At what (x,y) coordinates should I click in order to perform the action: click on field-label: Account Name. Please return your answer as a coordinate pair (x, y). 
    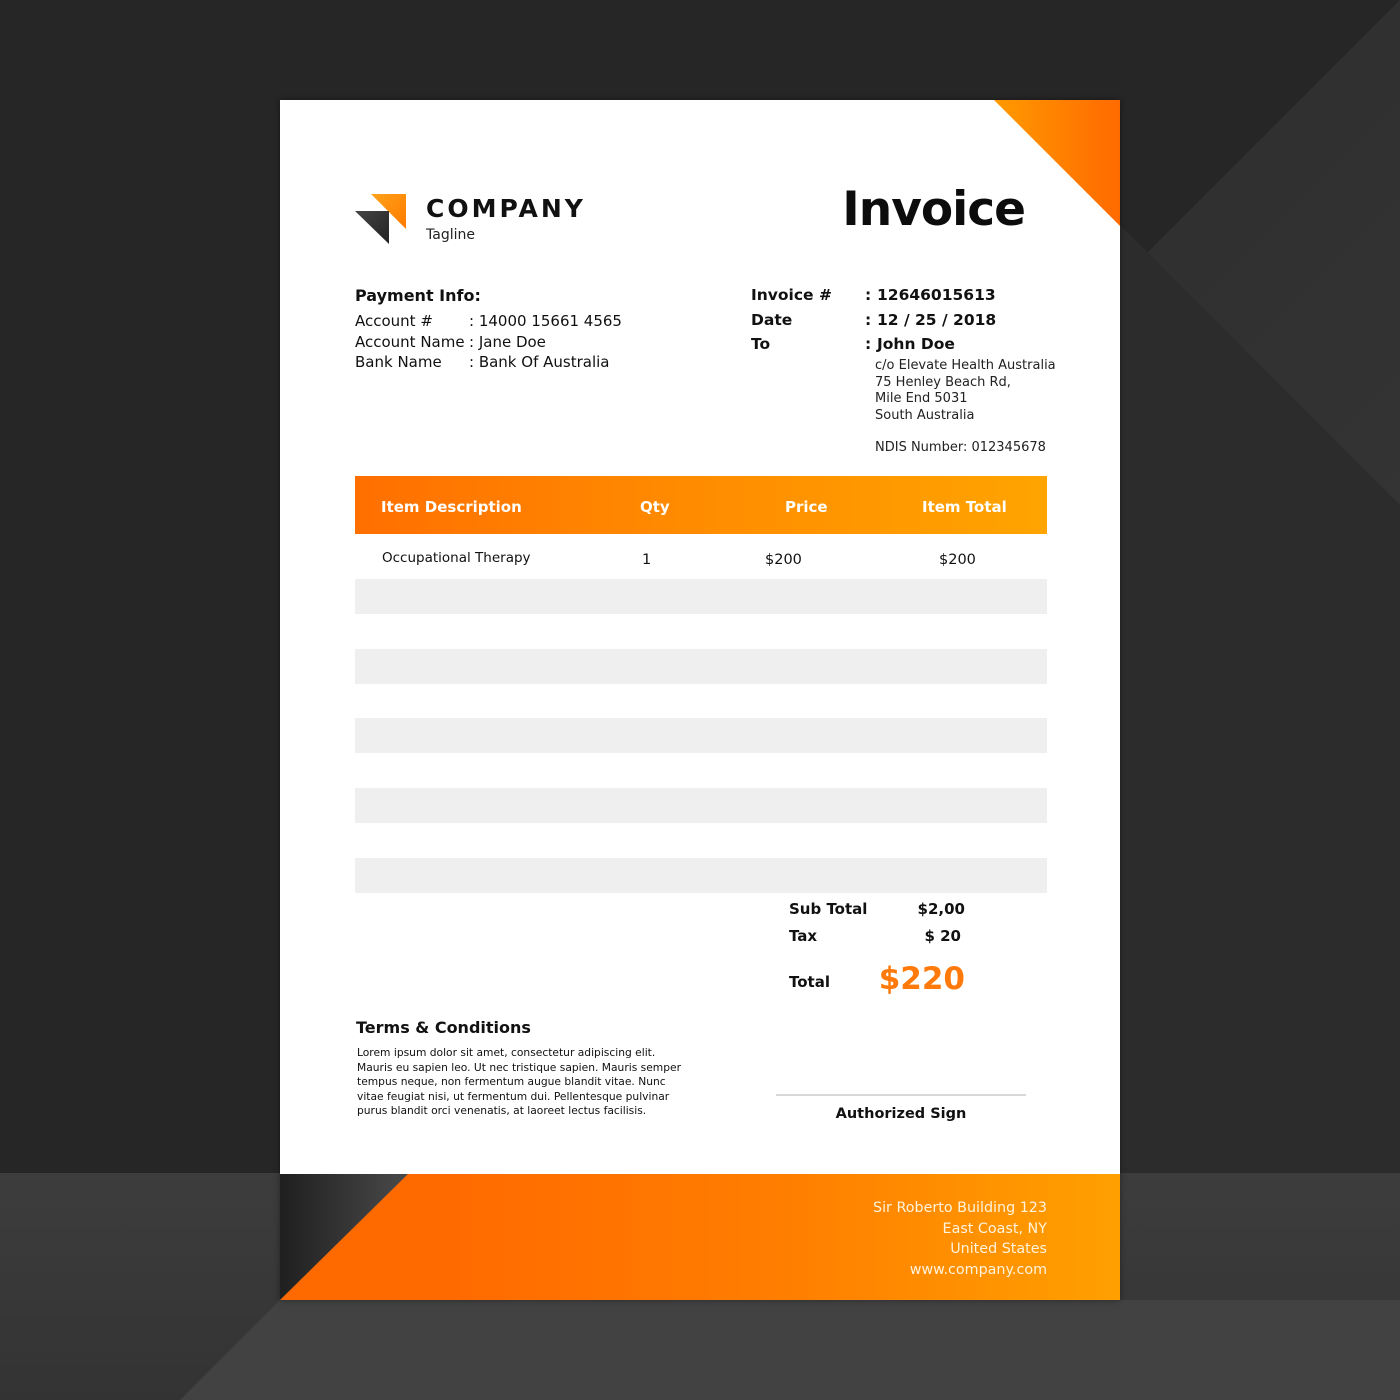
    Looking at the image, I should click on (410, 341).